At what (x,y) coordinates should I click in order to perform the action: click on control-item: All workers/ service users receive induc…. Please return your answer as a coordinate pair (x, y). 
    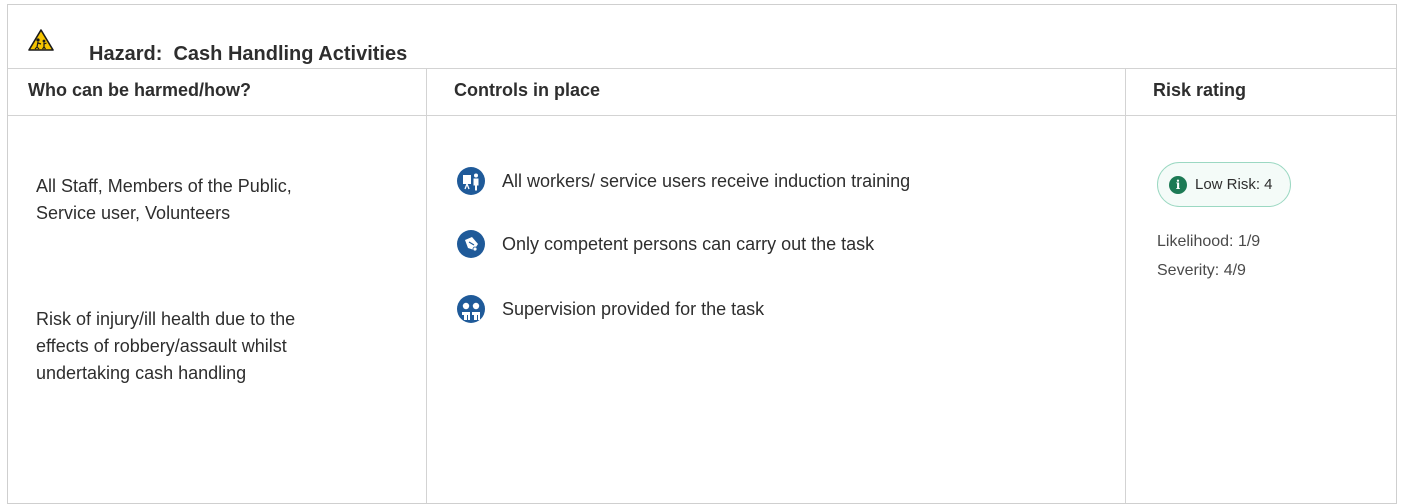
    Looking at the image, I should click on (683, 181).